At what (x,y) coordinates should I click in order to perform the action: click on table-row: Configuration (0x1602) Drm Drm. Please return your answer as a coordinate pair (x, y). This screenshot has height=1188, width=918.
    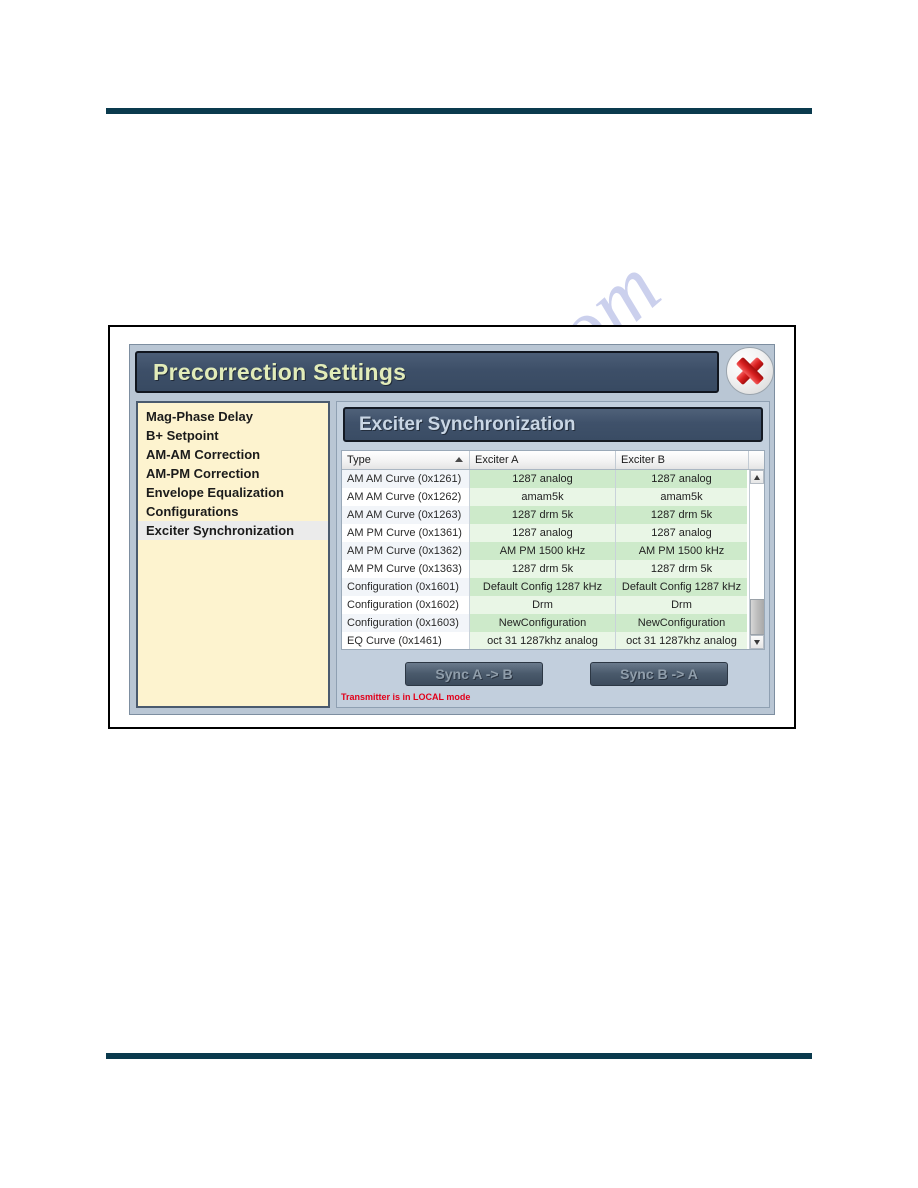
    Looking at the image, I should click on (545, 605).